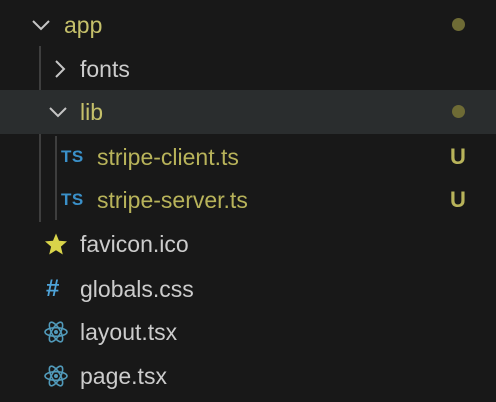 Image resolution: width=496 pixels, height=402 pixels. Describe the element at coordinates (248, 289) in the screenshot. I see `tree-item-globals: # globals.css` at that location.